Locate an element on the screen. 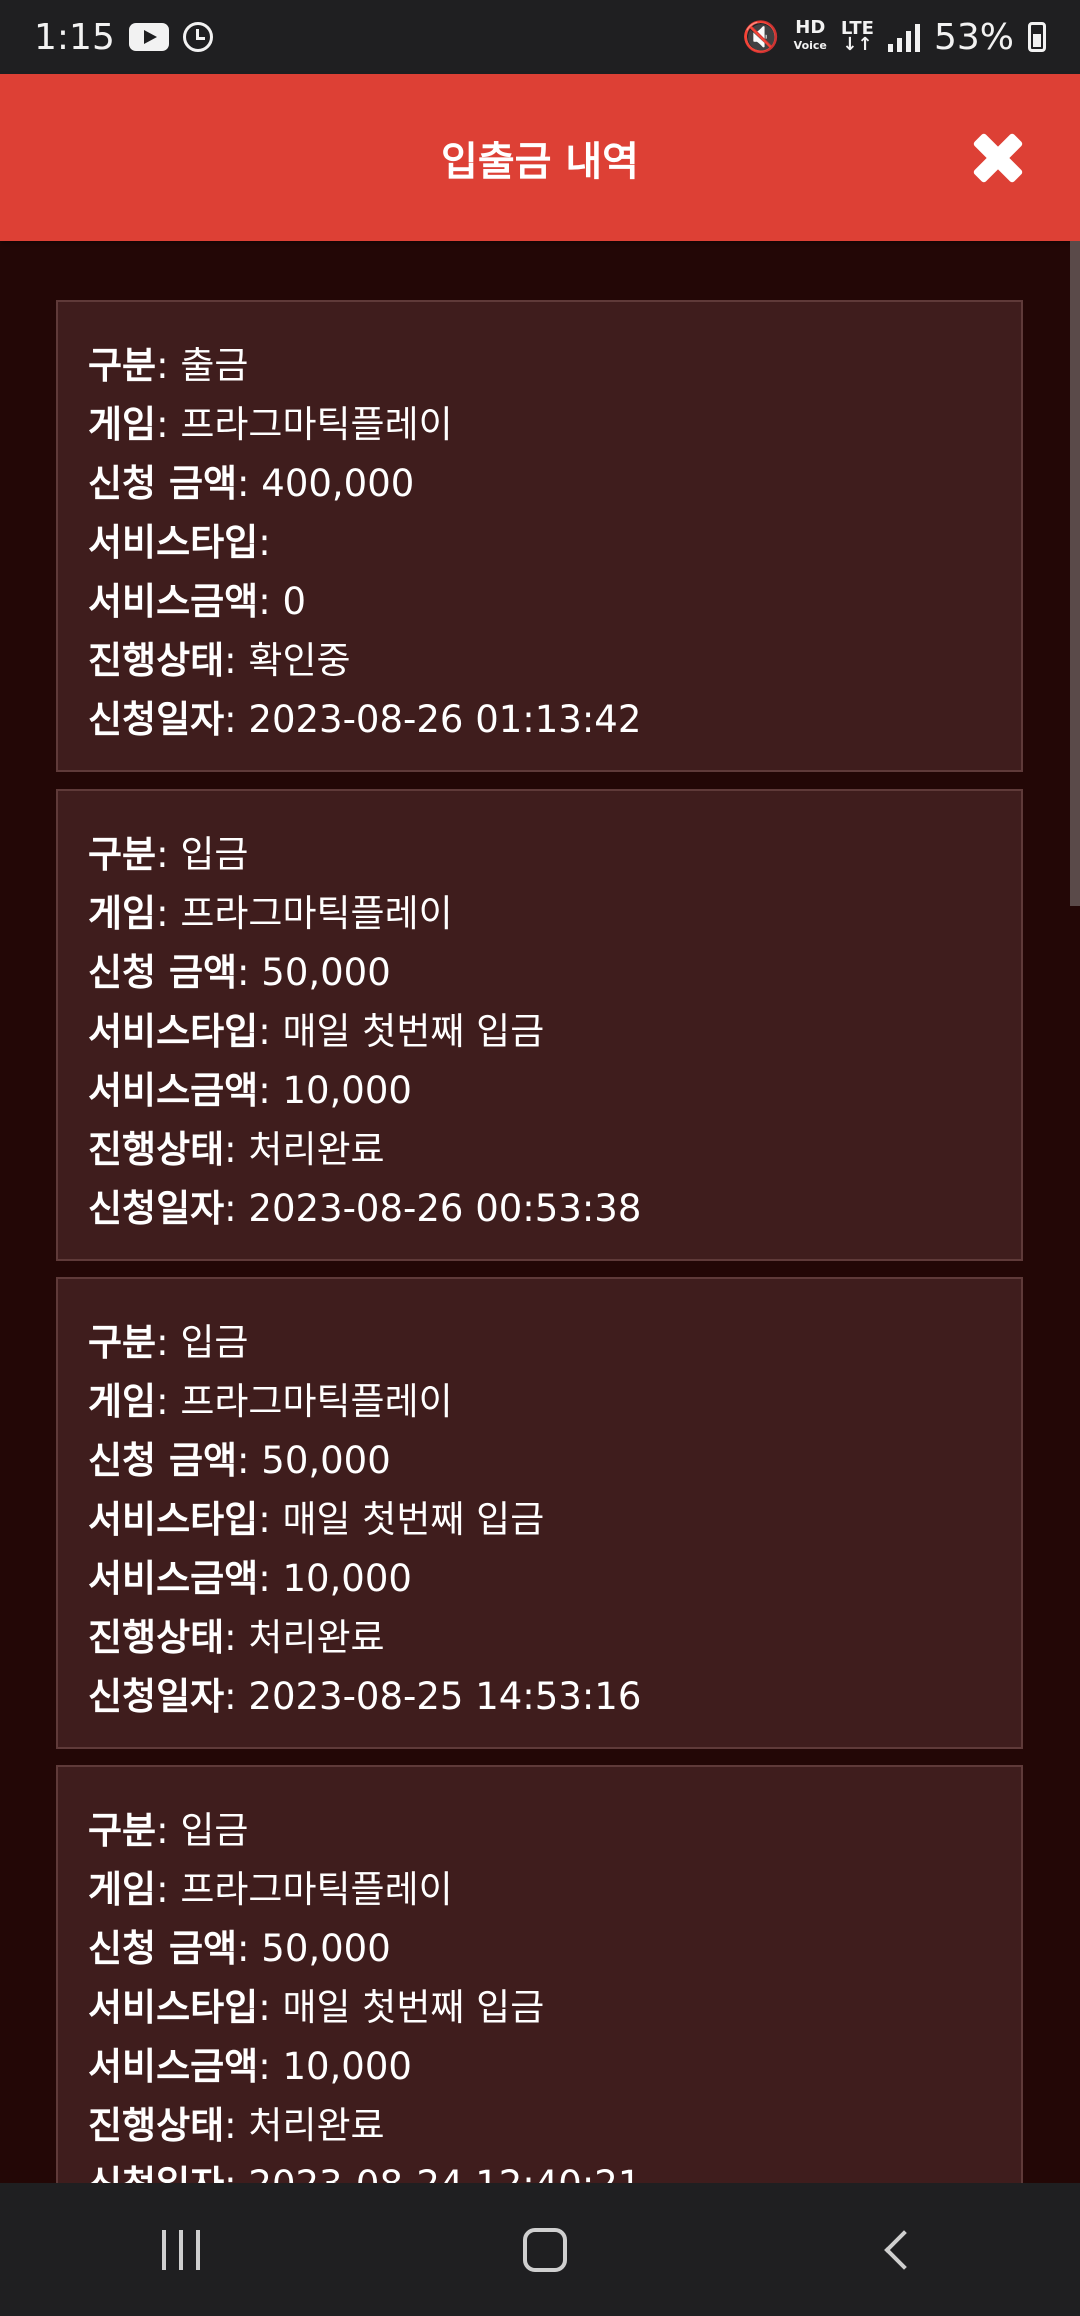 The width and height of the screenshot is (1080, 2316). amount-value: 400,000 is located at coordinates (338, 483).